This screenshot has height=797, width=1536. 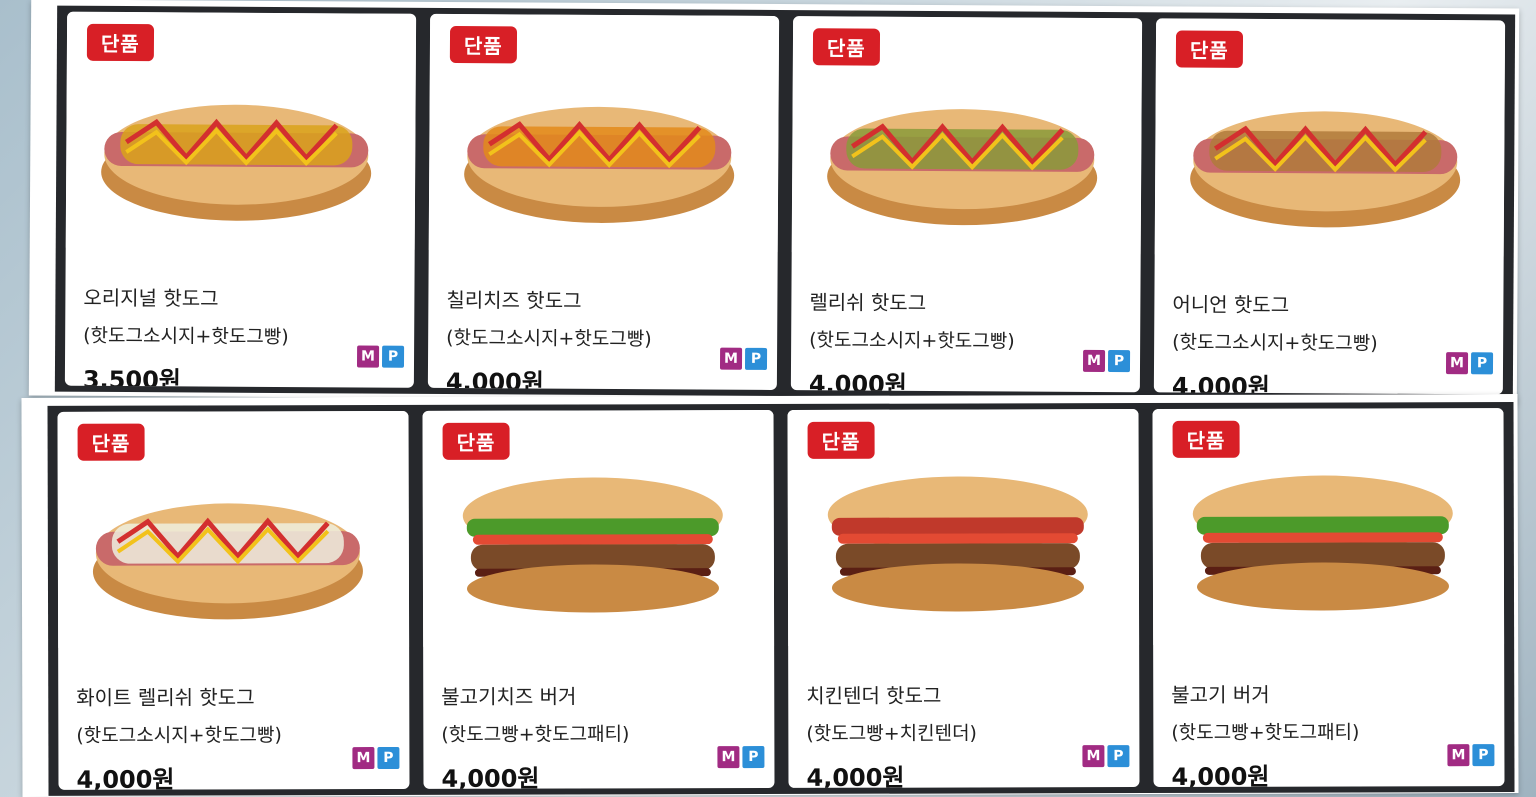 I want to click on menu-card: 단품 화이트 렐리쉬 핫도그 (핫도그소시지+핫도그빵) 4,000원 M P, so click(x=233, y=600).